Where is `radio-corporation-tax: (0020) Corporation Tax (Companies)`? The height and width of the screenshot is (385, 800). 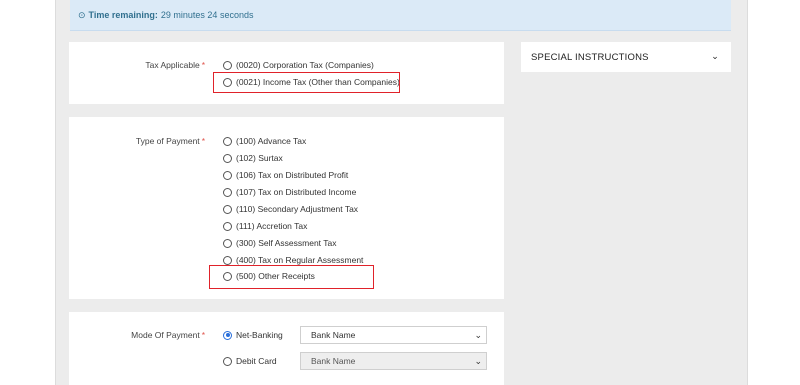 radio-corporation-tax: (0020) Corporation Tax (Companies) is located at coordinates (298, 65).